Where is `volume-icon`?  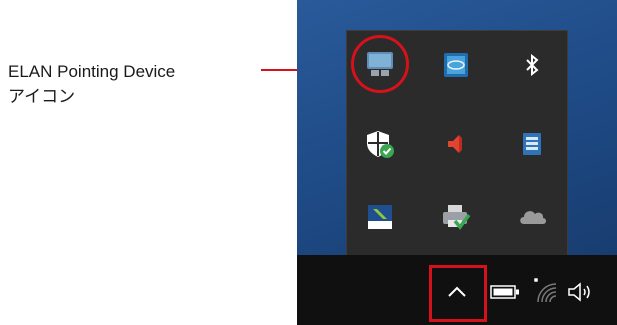 volume-icon is located at coordinates (583, 292).